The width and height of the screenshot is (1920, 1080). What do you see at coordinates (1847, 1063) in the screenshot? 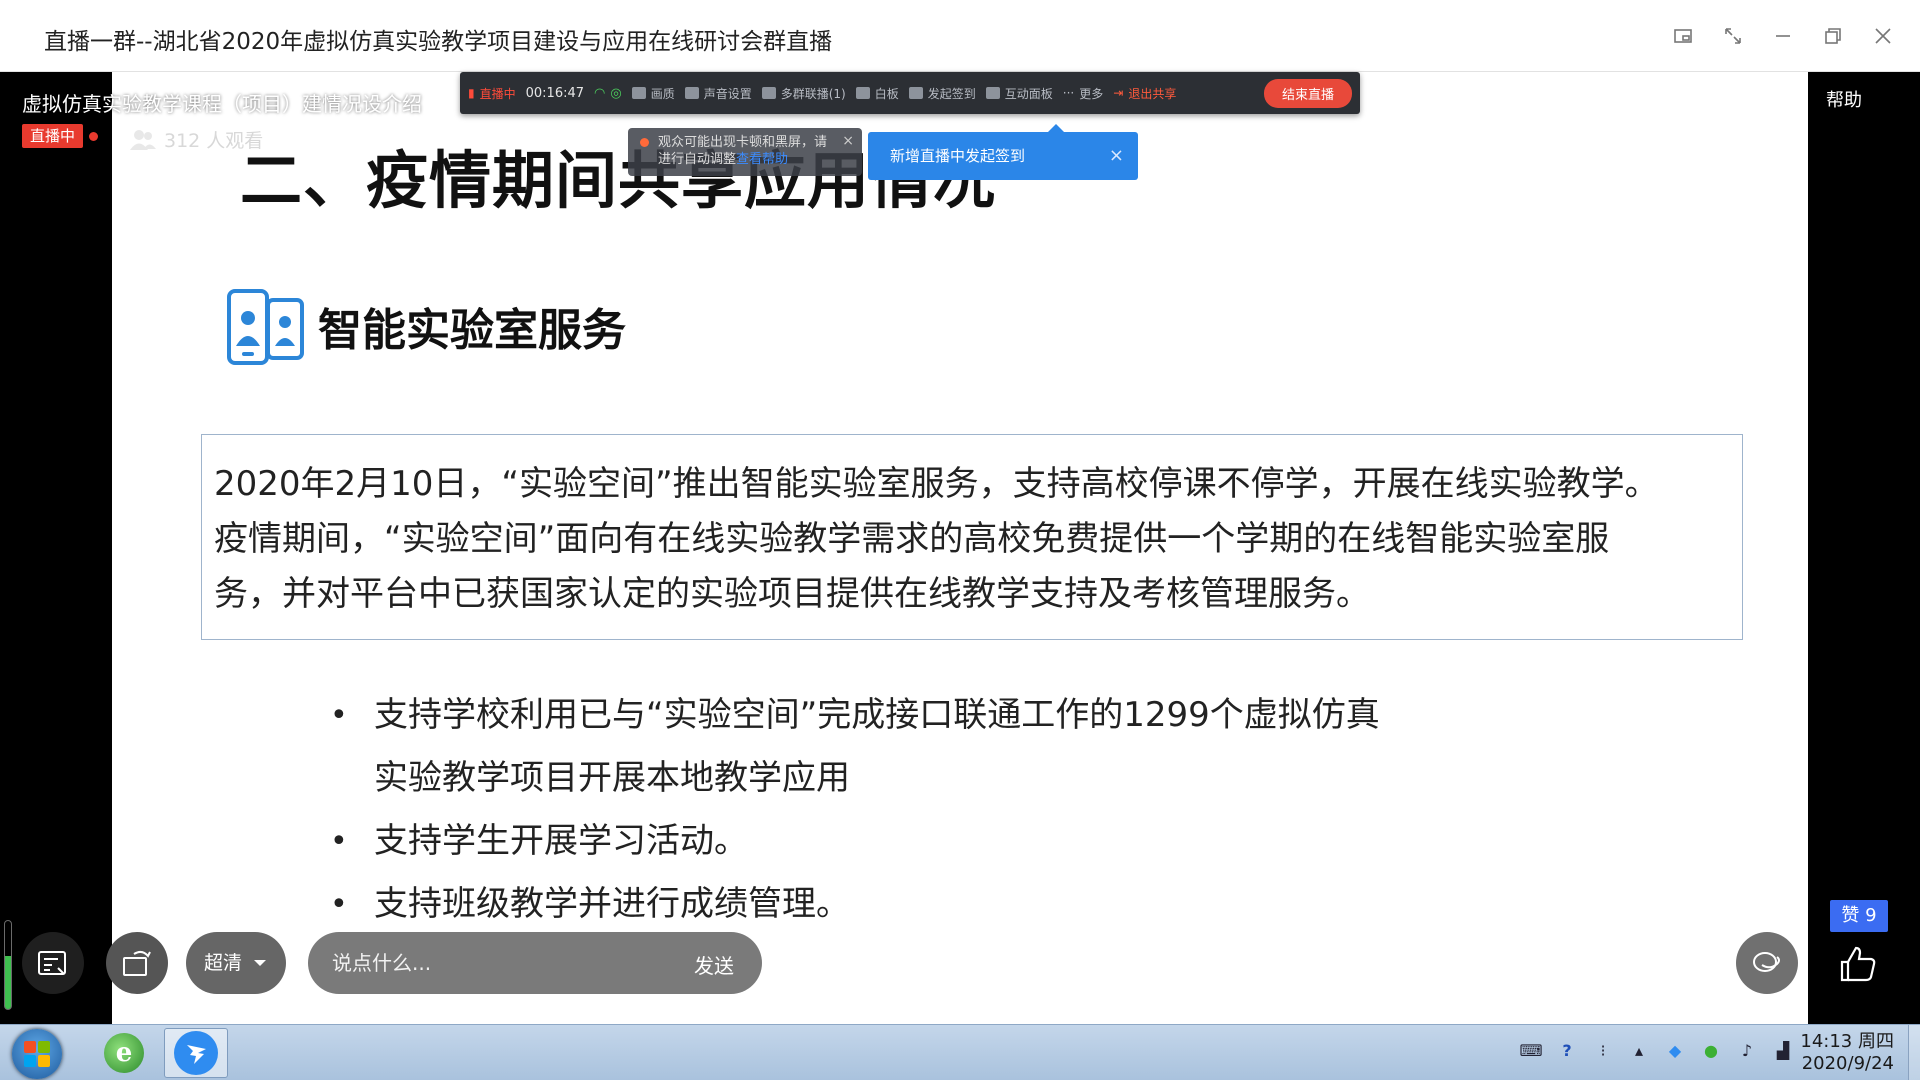
I see `clock-date: 2020/9/24` at bounding box center [1847, 1063].